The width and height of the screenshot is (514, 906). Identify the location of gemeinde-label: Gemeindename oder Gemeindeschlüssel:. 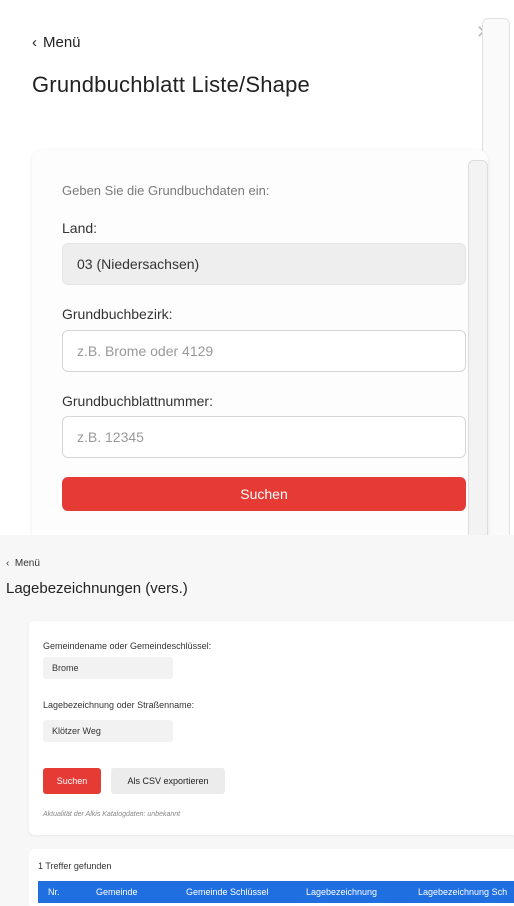
(127, 646).